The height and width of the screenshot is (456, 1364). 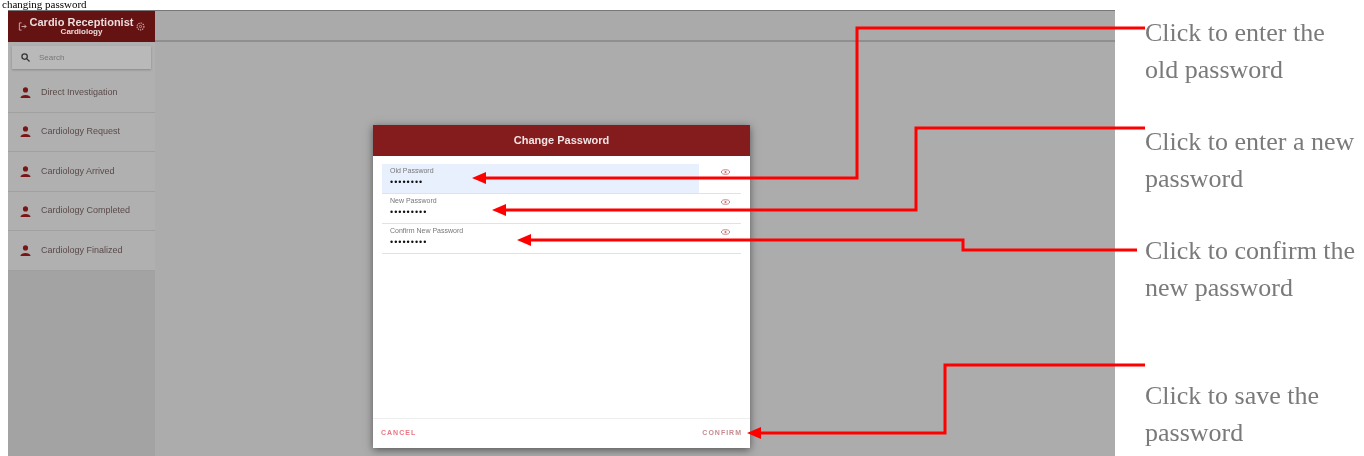 What do you see at coordinates (81, 172) in the screenshot?
I see `sidebar-item: Cardiology Arrived` at bounding box center [81, 172].